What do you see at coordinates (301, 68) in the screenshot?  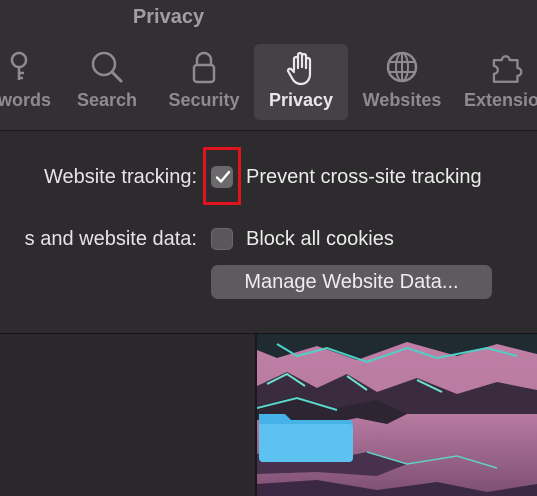 I see `hand-icon` at bounding box center [301, 68].